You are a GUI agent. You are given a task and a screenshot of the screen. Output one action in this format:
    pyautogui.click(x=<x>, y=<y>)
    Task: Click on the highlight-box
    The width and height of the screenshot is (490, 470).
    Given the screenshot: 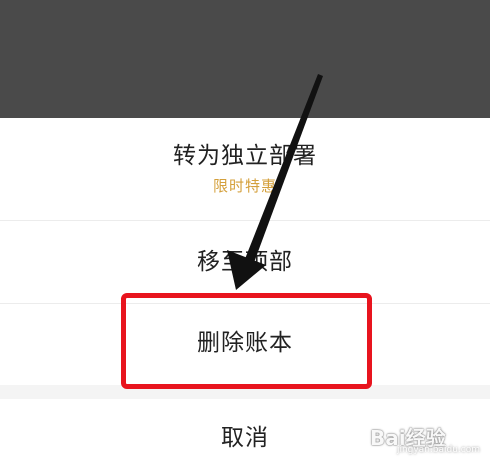 What is the action you would take?
    pyautogui.click(x=246, y=341)
    